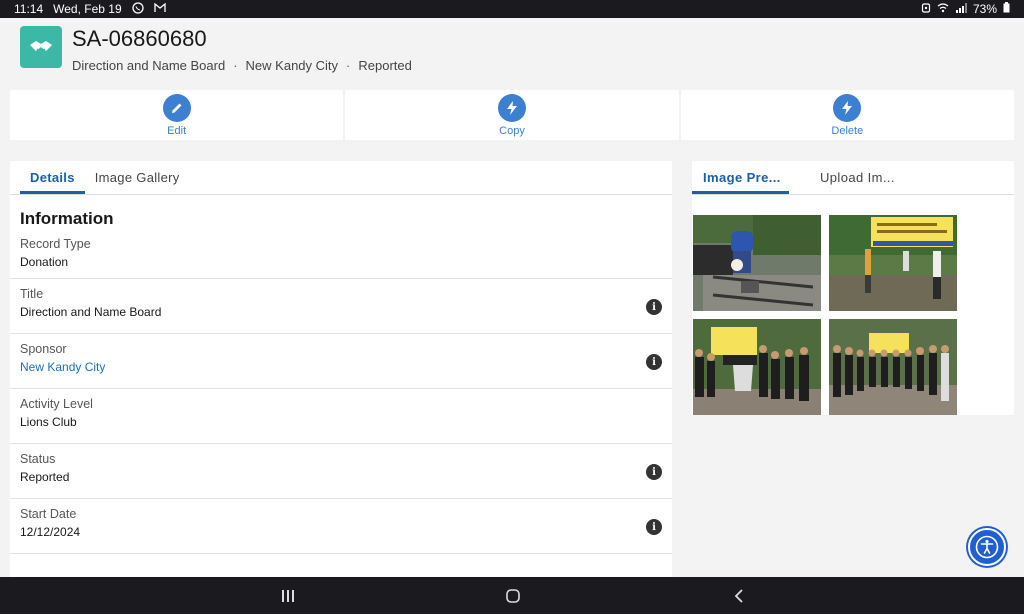 Image resolution: width=1024 pixels, height=614 pixels. What do you see at coordinates (45, 477) in the screenshot?
I see `field-value: Reported` at bounding box center [45, 477].